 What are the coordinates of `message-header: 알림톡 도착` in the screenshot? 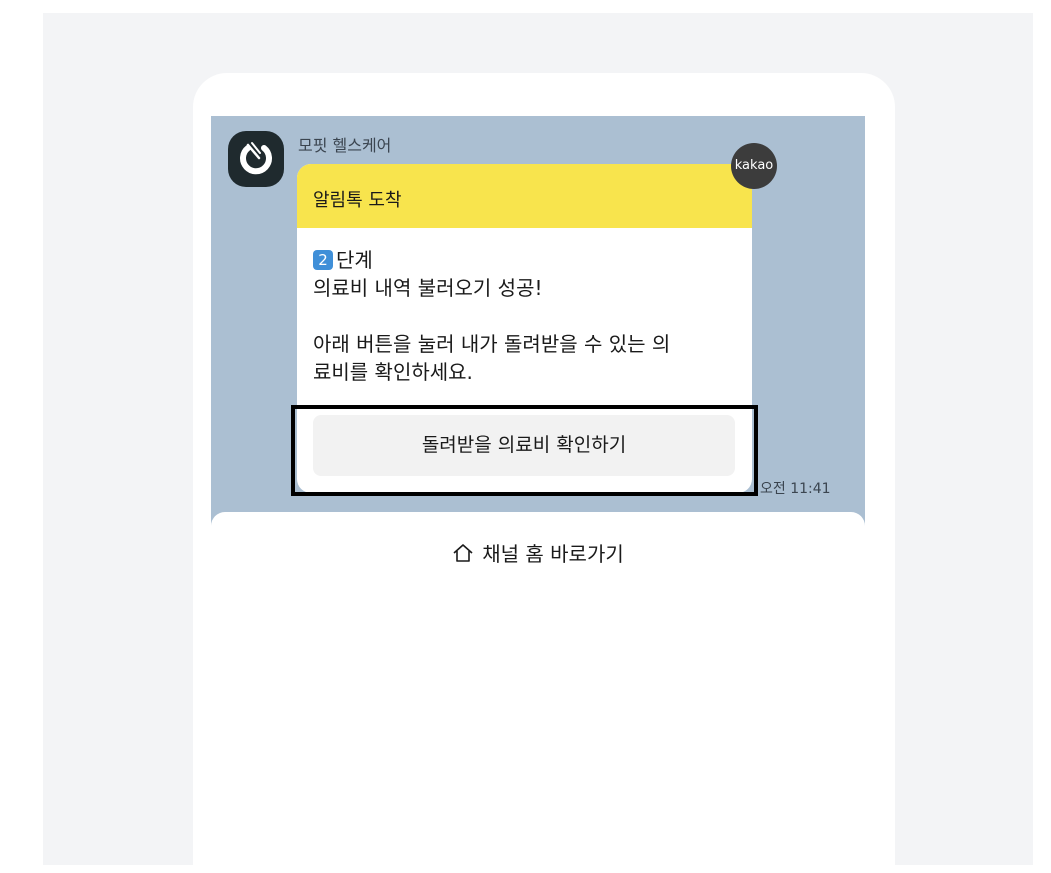 It's located at (524, 196).